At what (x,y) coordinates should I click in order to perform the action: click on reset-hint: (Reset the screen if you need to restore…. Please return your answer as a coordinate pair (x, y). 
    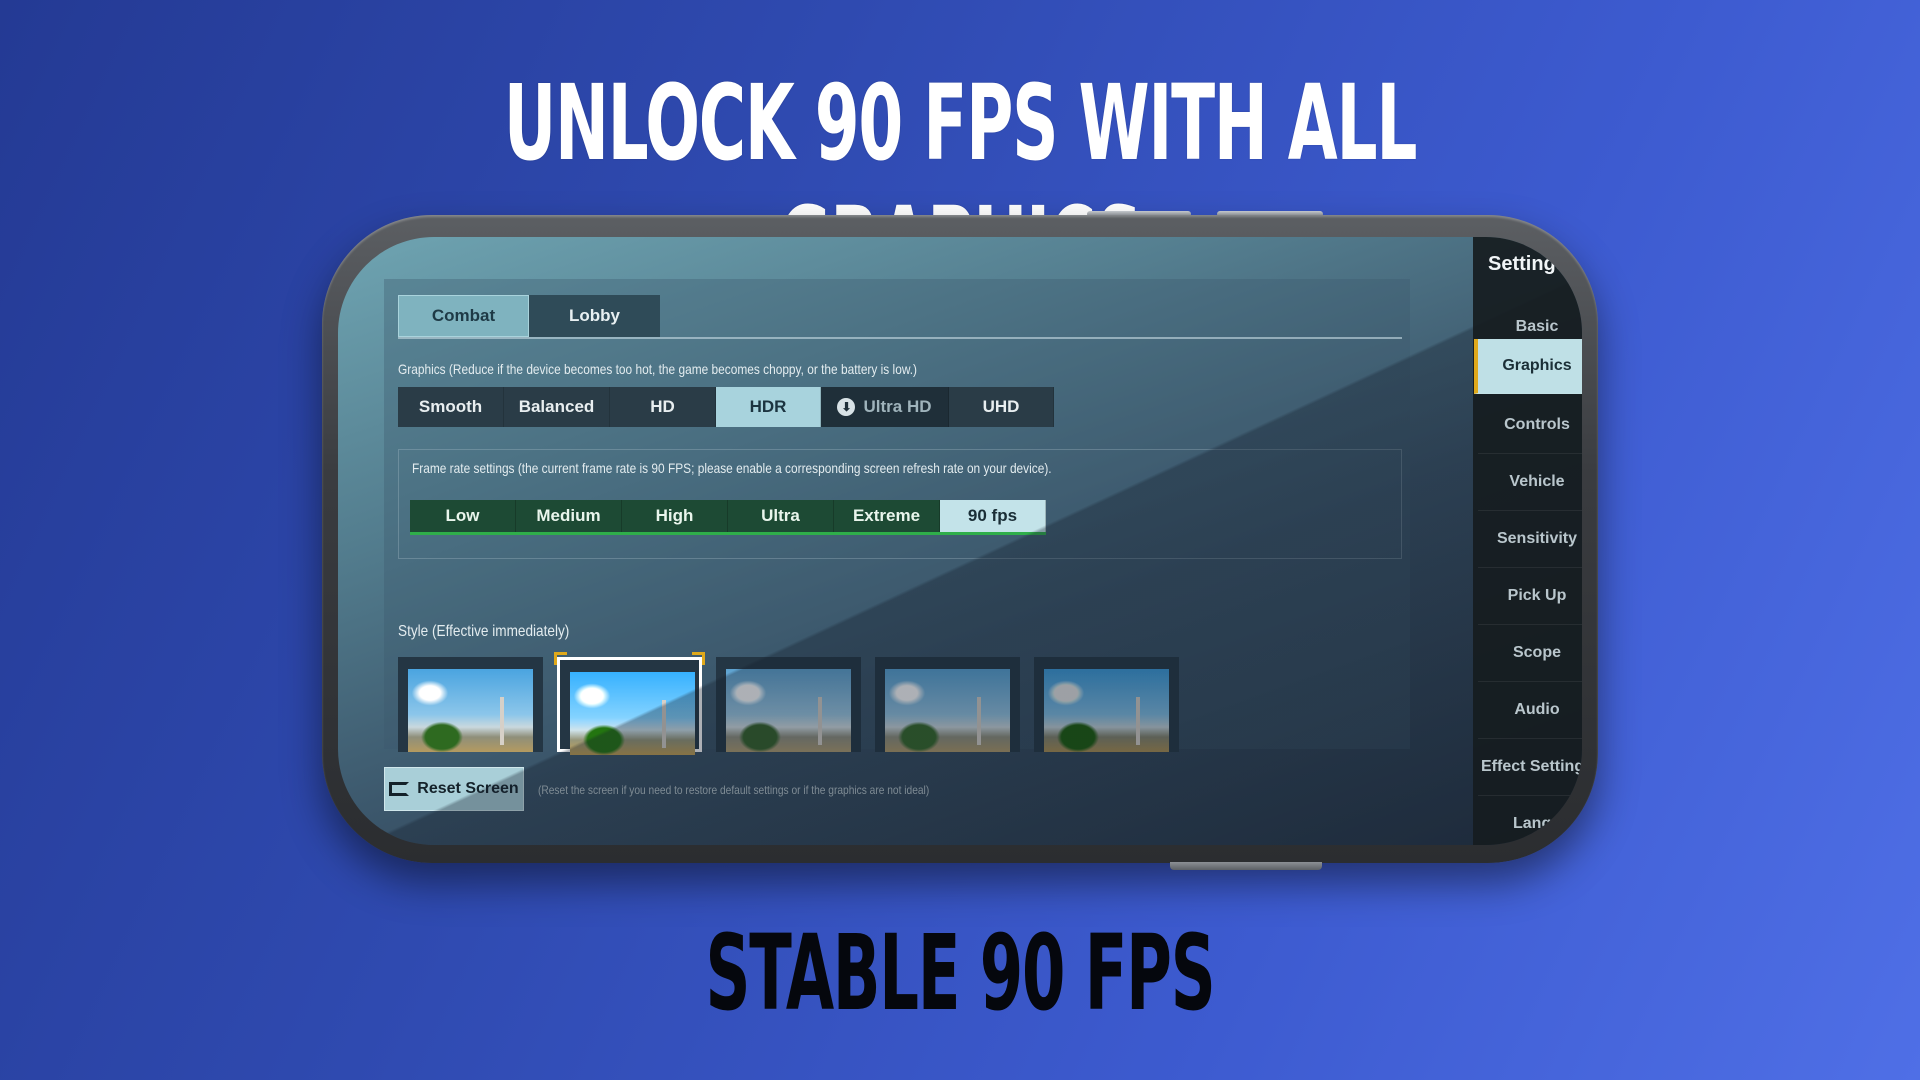
    Looking at the image, I should click on (734, 790).